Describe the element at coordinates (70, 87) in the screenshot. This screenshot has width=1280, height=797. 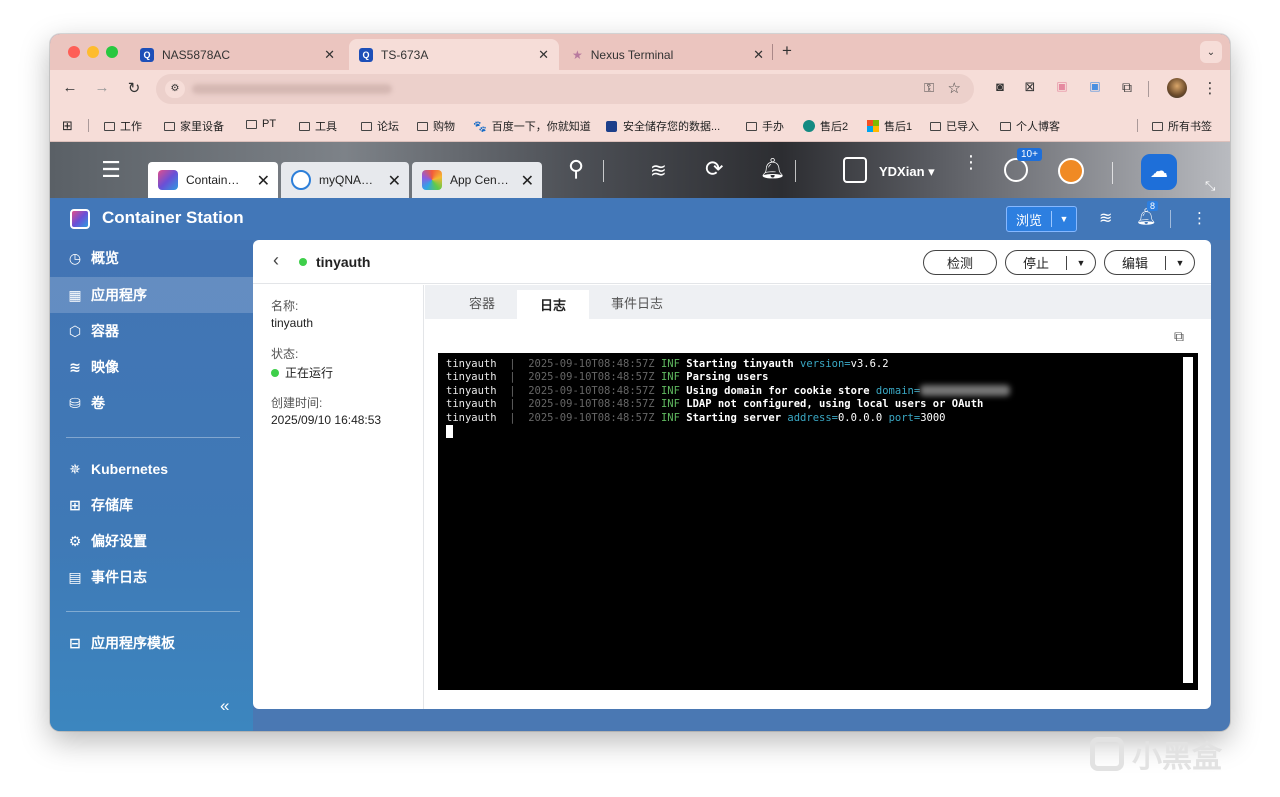
I see `back-icon: ←` at that location.